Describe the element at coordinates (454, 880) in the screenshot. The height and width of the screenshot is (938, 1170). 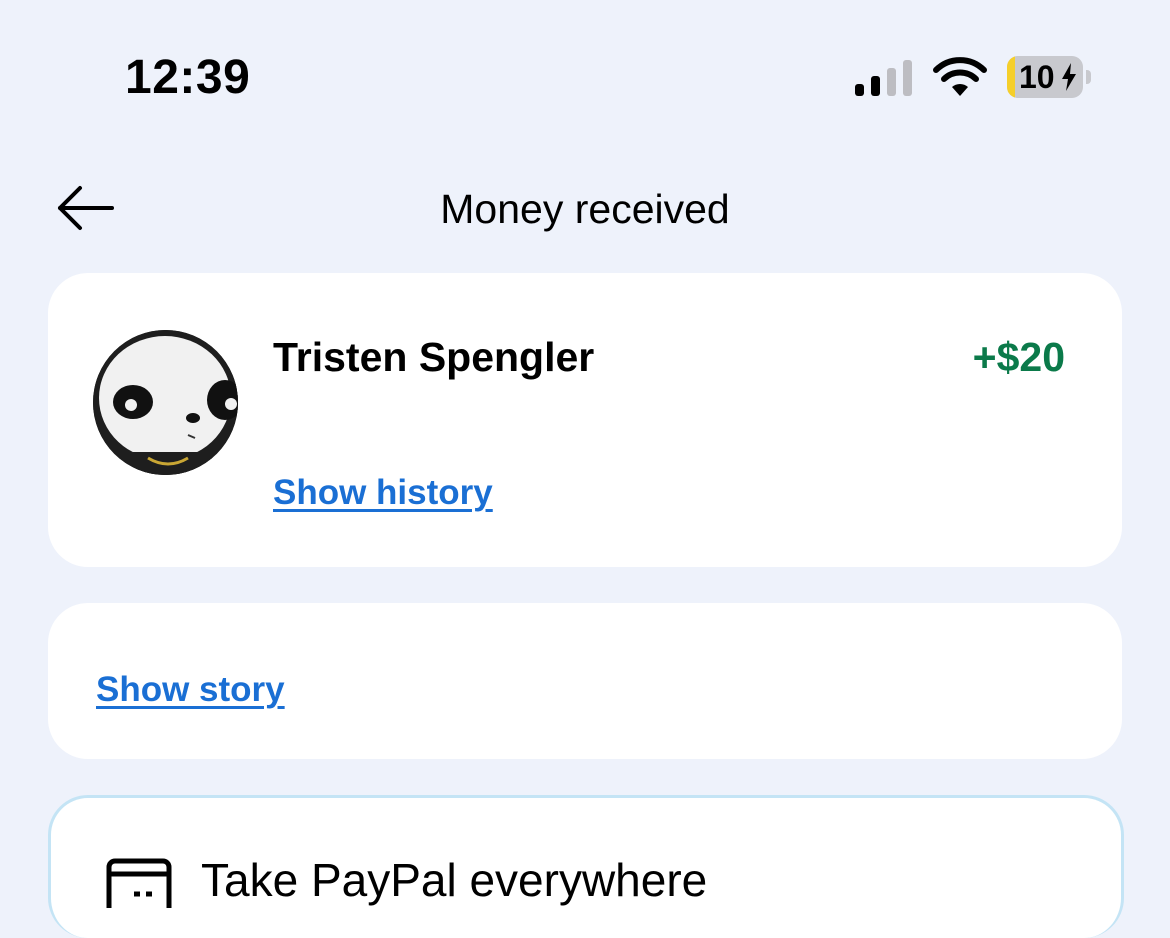
I see `promo-title: Take PayPal everywhere` at that location.